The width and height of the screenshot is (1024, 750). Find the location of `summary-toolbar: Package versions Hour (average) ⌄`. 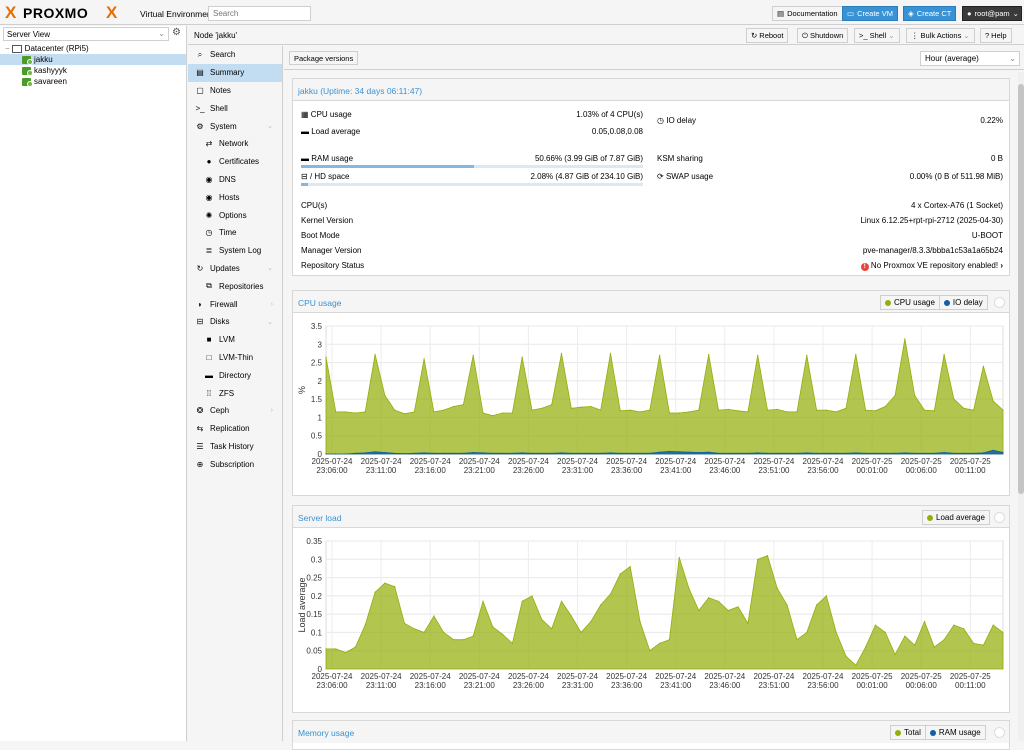

summary-toolbar: Package versions Hour (average) ⌄ is located at coordinates (654, 58).